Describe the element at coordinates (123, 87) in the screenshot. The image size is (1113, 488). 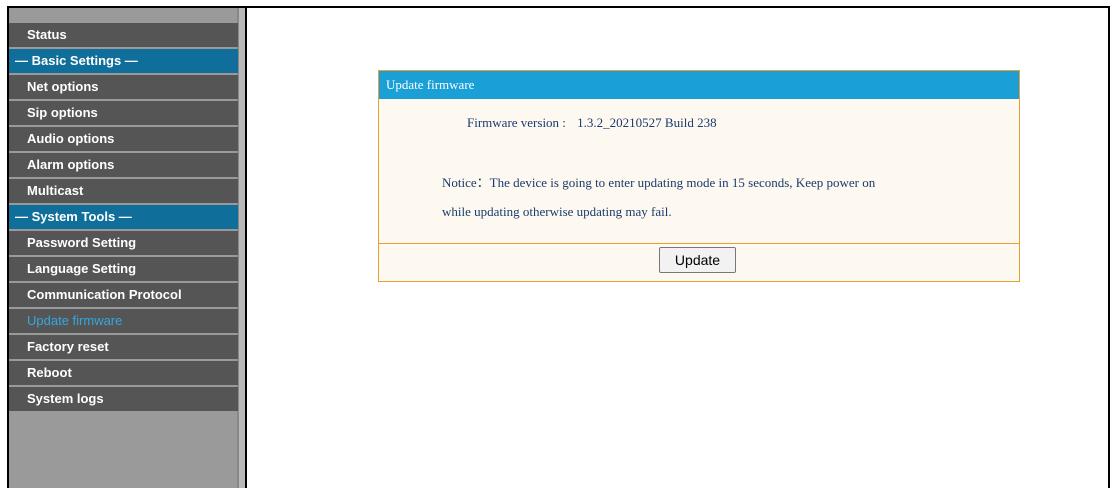
I see `sidebar-item-net-options: Net options` at that location.